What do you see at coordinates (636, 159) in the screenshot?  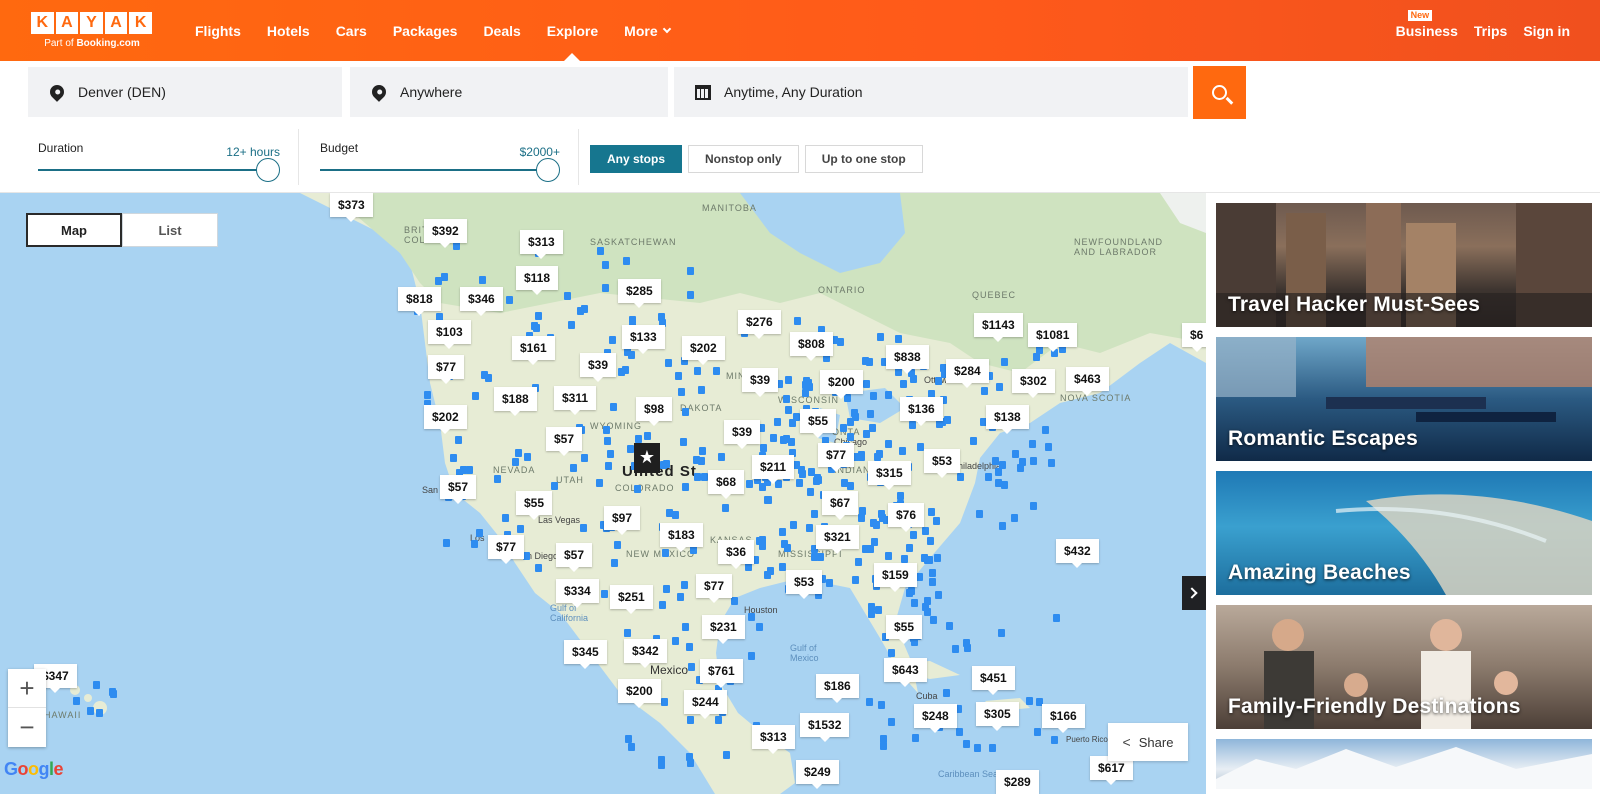 I see `any-stops-button: Any stops` at bounding box center [636, 159].